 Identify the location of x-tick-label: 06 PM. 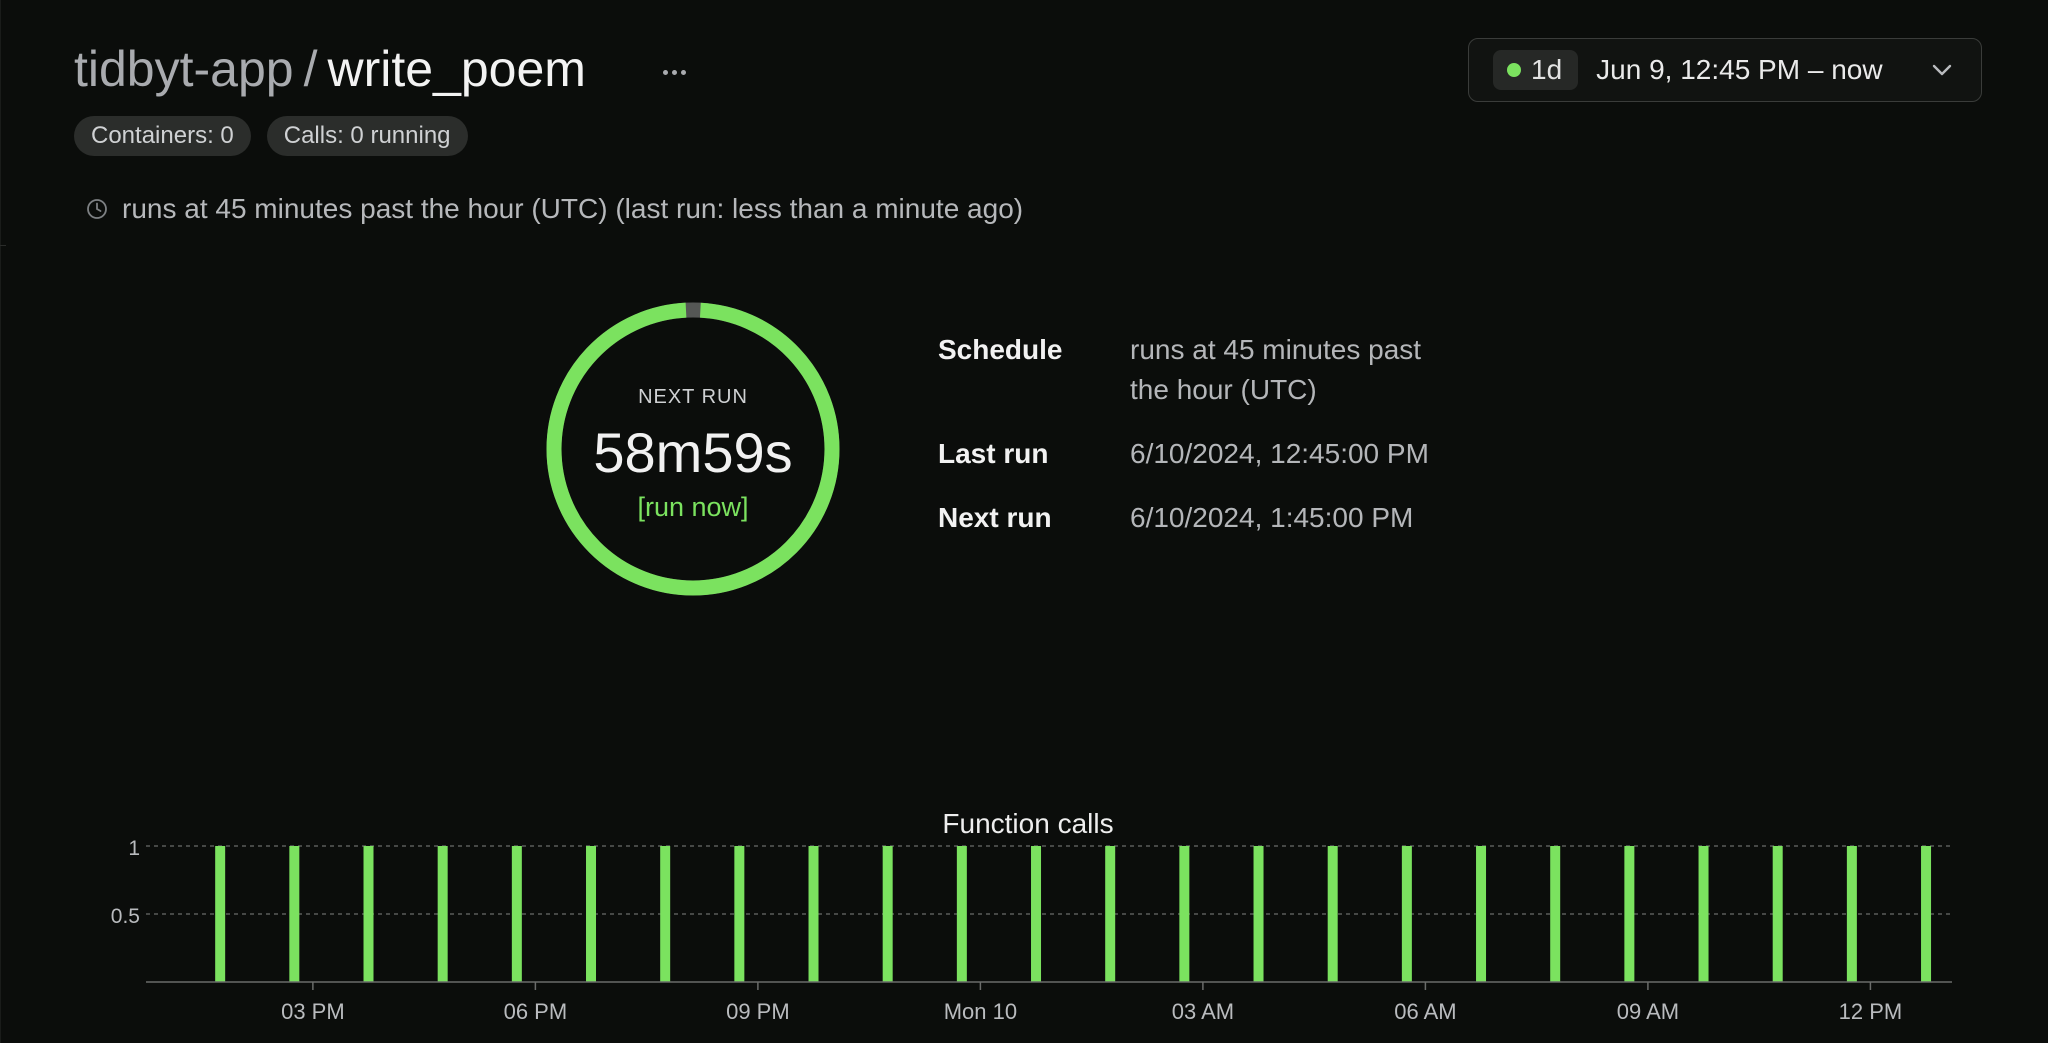
(536, 1011).